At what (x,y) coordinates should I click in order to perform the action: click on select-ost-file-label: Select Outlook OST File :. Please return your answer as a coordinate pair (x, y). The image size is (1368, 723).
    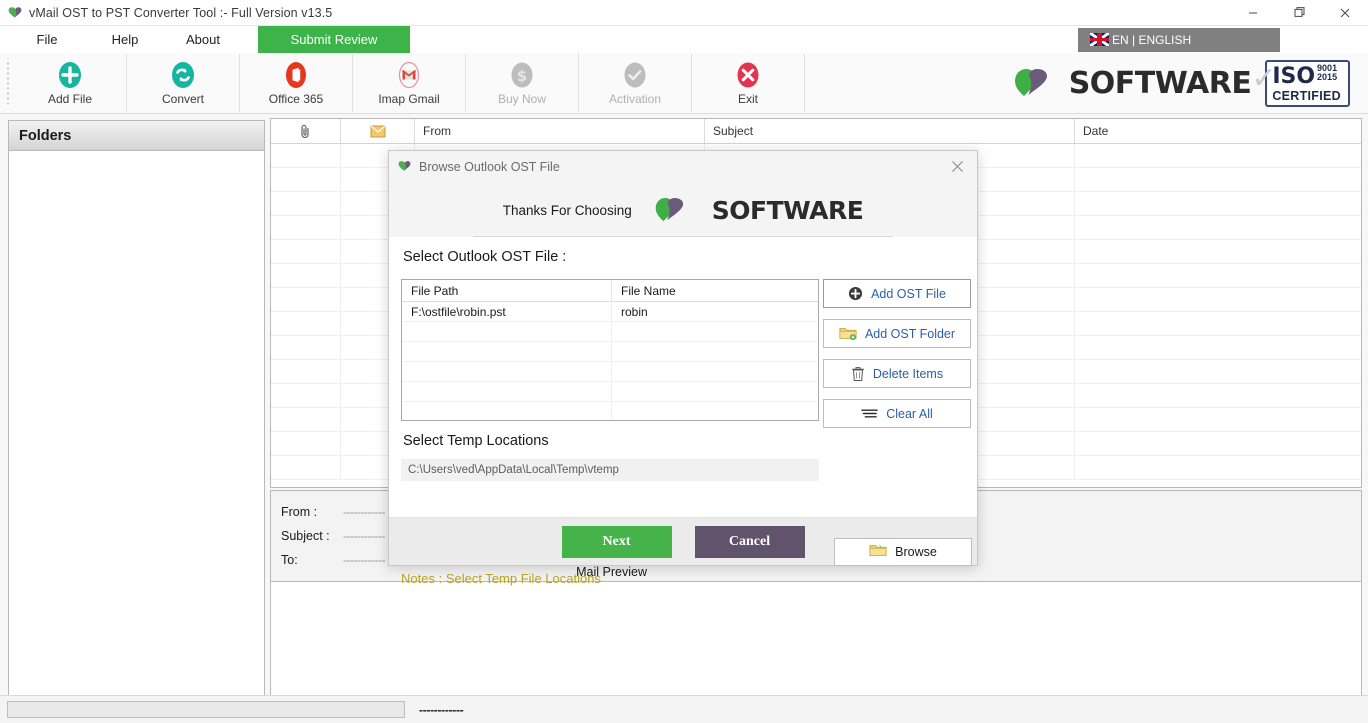
    Looking at the image, I should click on (485, 257).